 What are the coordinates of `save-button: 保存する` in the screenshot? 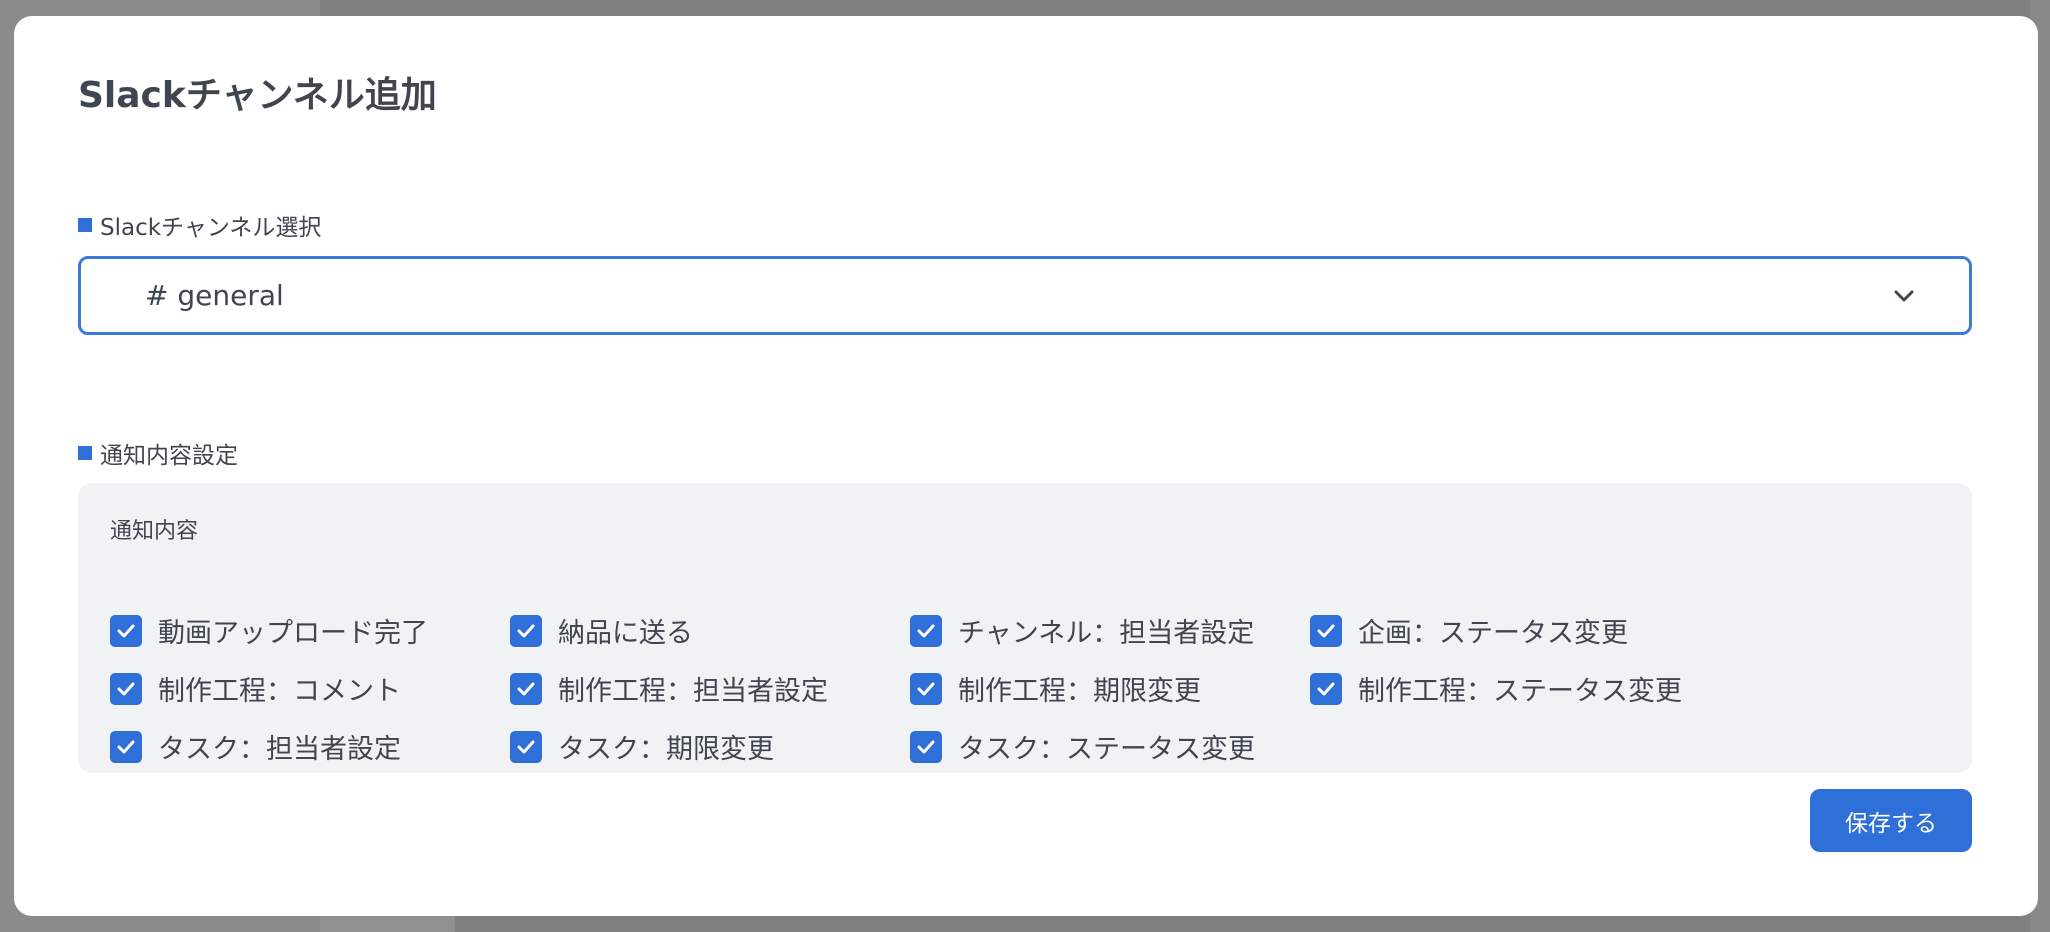 It's located at (1891, 820).